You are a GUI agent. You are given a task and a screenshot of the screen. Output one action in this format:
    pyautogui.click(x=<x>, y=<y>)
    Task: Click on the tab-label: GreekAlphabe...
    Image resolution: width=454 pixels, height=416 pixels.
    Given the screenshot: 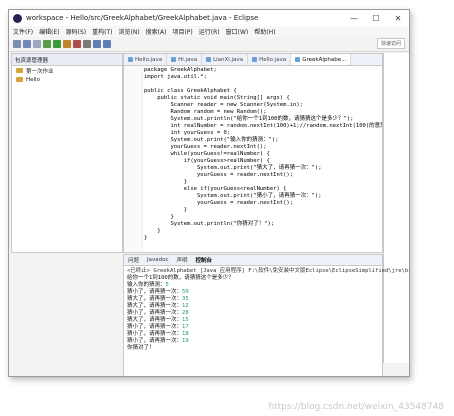 What is the action you would take?
    pyautogui.click(x=324, y=59)
    